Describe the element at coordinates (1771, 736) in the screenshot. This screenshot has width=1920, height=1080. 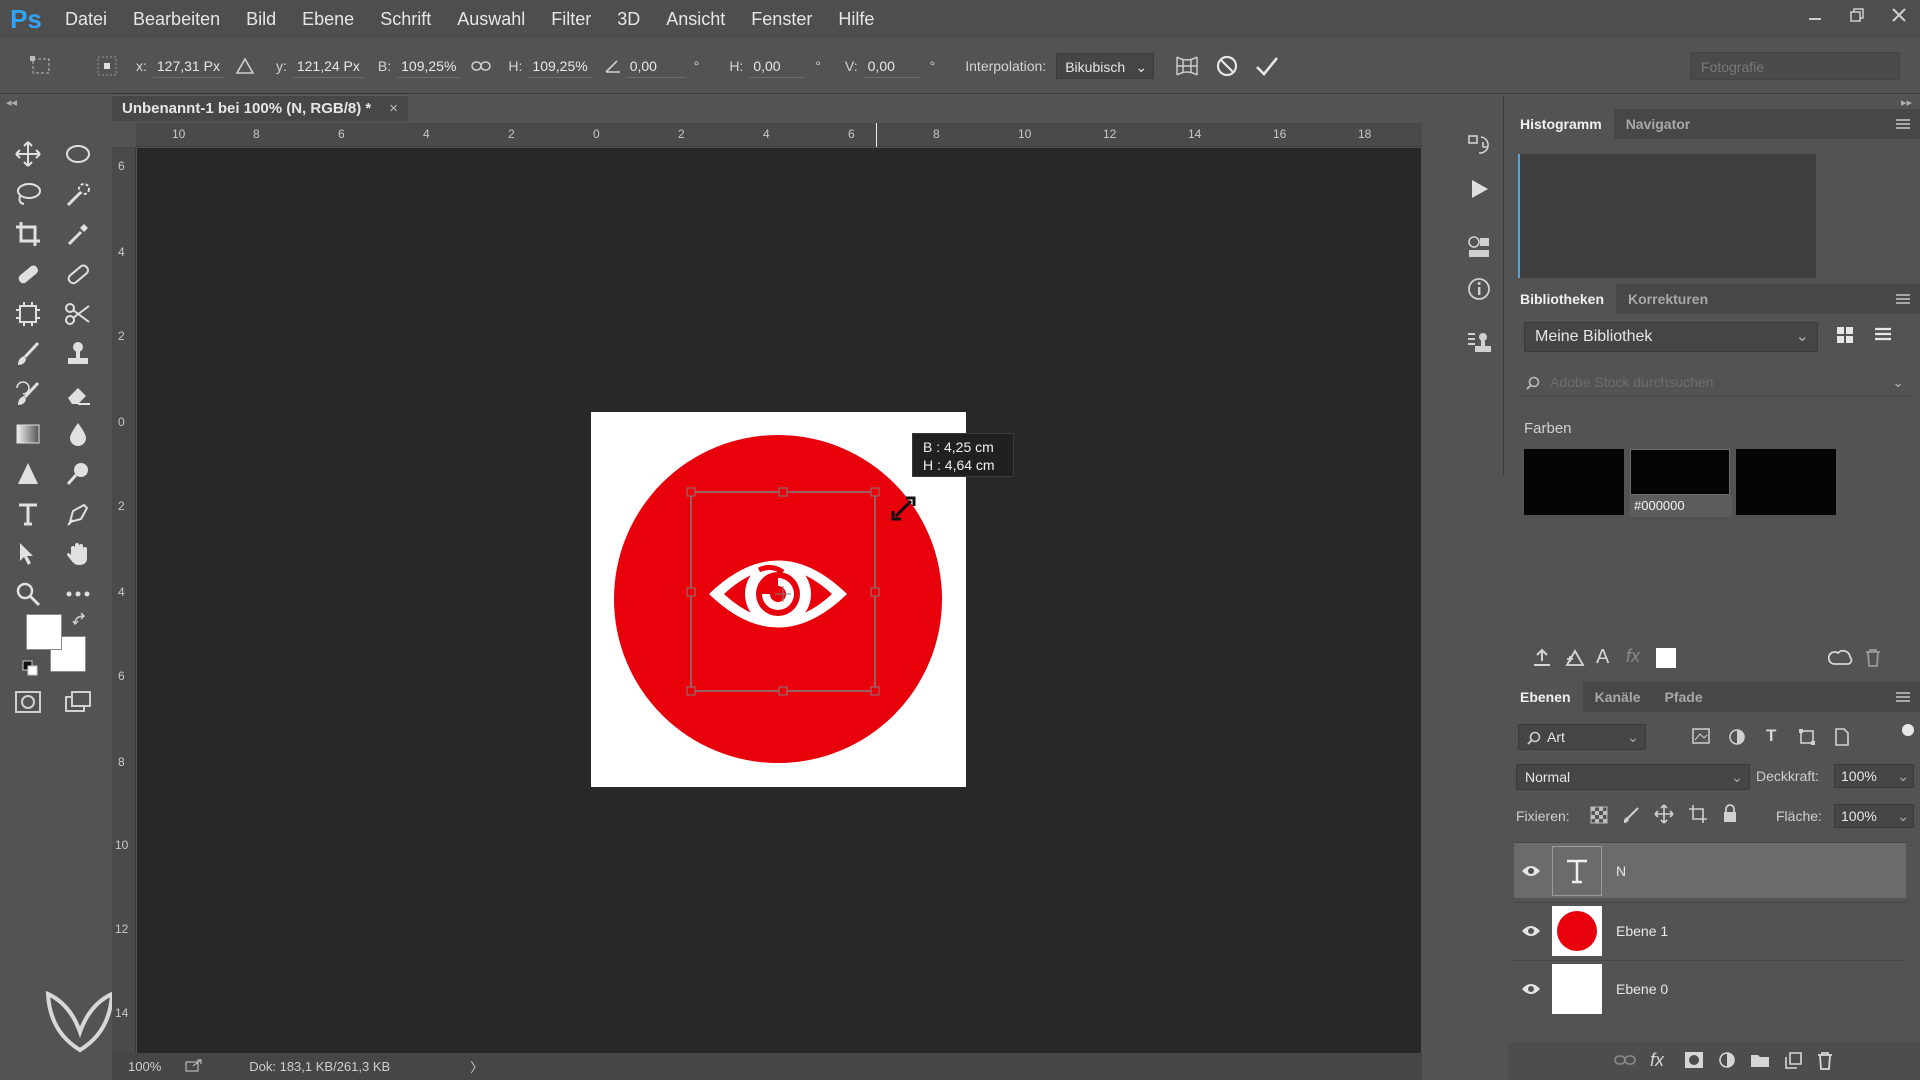
I see `filter-type-icon: T` at that location.